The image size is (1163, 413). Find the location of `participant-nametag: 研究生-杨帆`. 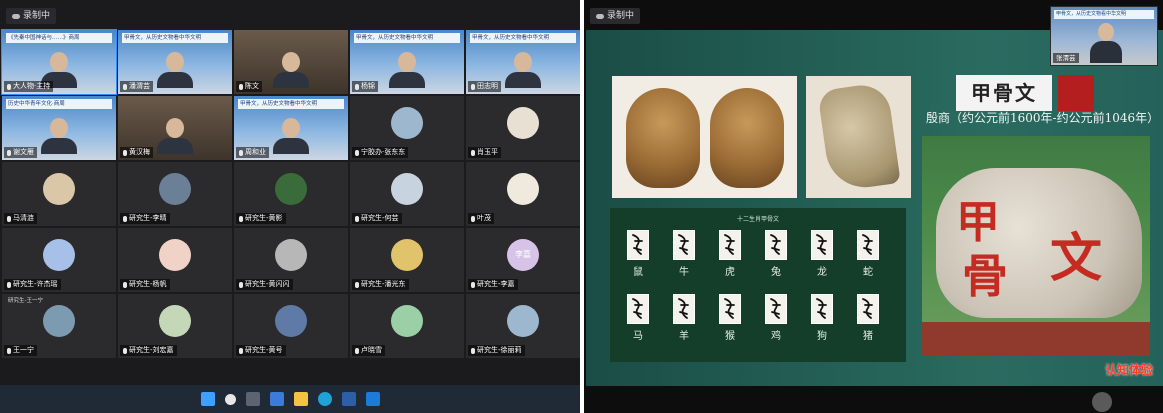

participant-nametag: 研究生-杨帆 is located at coordinates (145, 284).